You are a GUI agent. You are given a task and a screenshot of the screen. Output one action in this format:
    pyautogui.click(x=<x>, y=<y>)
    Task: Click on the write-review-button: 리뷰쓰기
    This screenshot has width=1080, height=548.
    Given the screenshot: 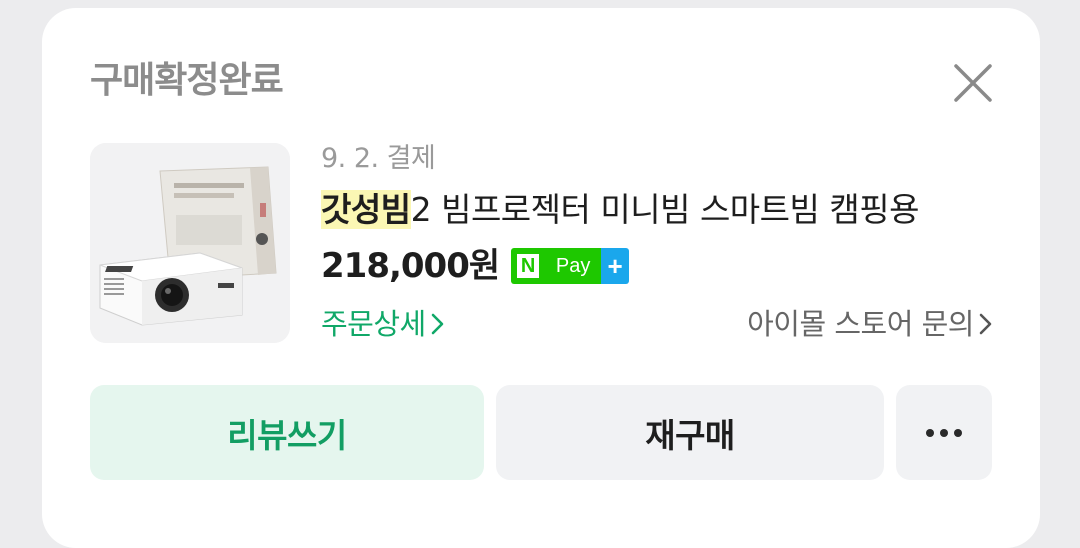 What is the action you would take?
    pyautogui.click(x=287, y=432)
    